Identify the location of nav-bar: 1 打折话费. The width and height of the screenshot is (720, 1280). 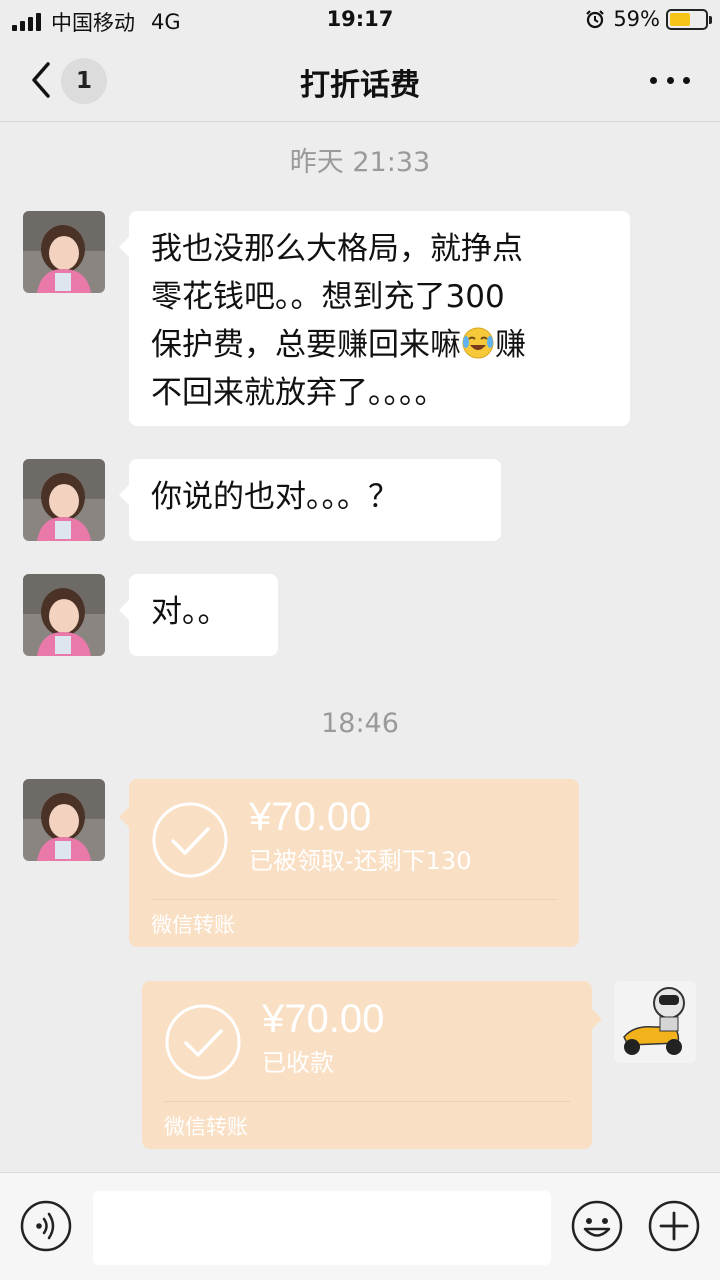
(360, 81).